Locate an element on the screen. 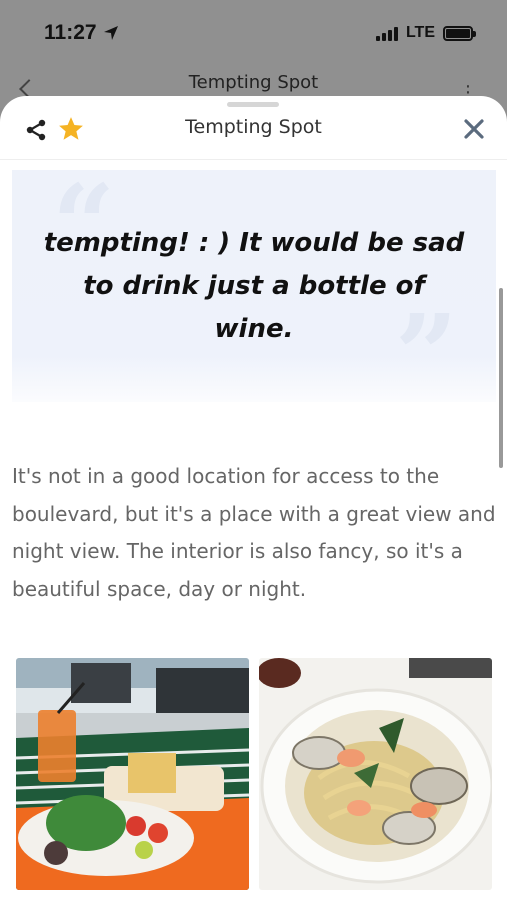  sheet-grabber is located at coordinates (253, 104).